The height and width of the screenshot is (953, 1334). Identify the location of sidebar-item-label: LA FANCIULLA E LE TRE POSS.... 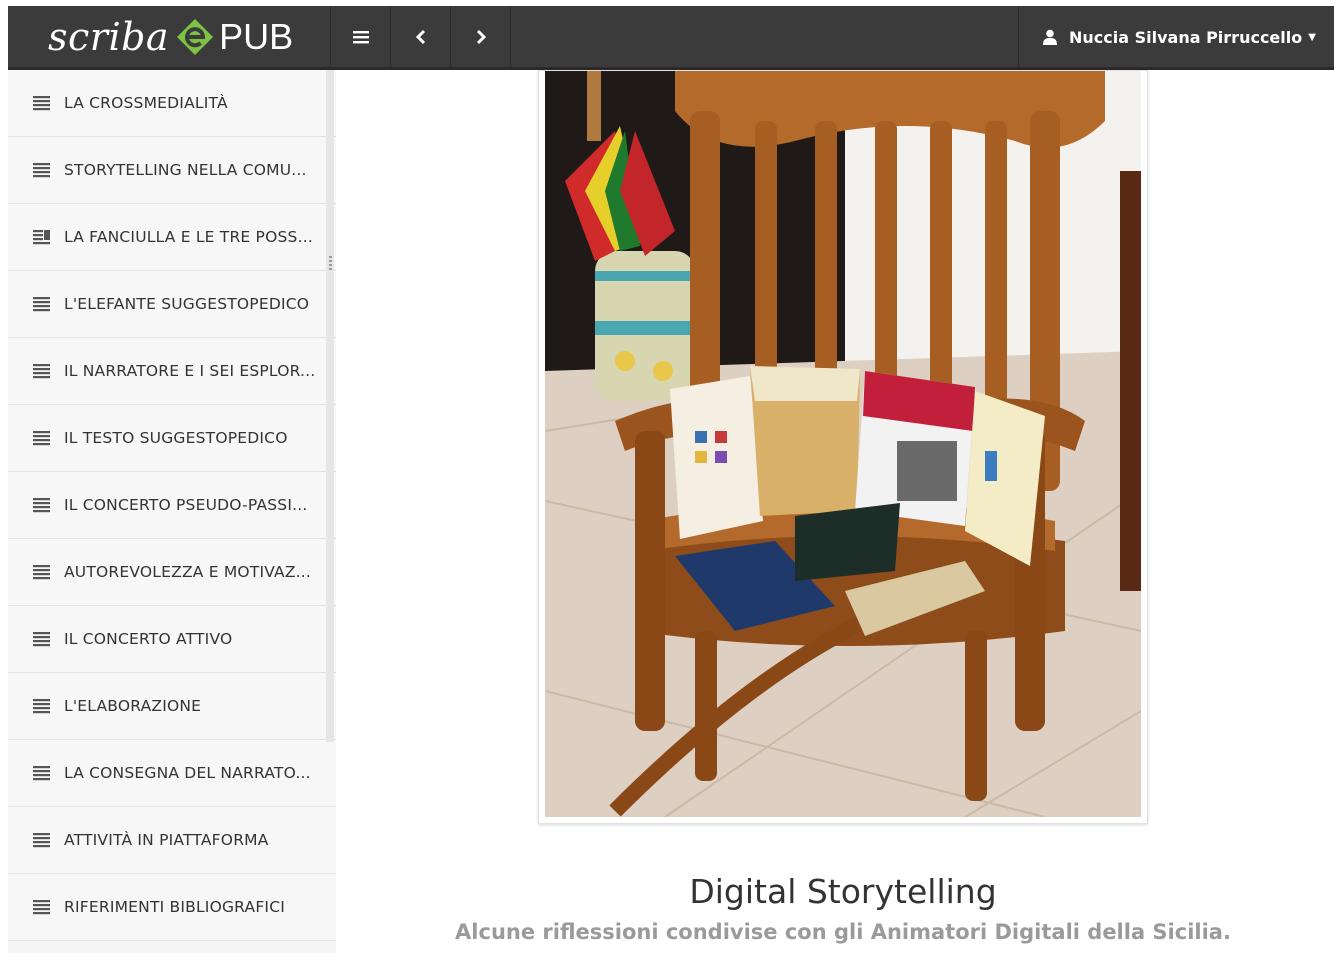
(188, 237).